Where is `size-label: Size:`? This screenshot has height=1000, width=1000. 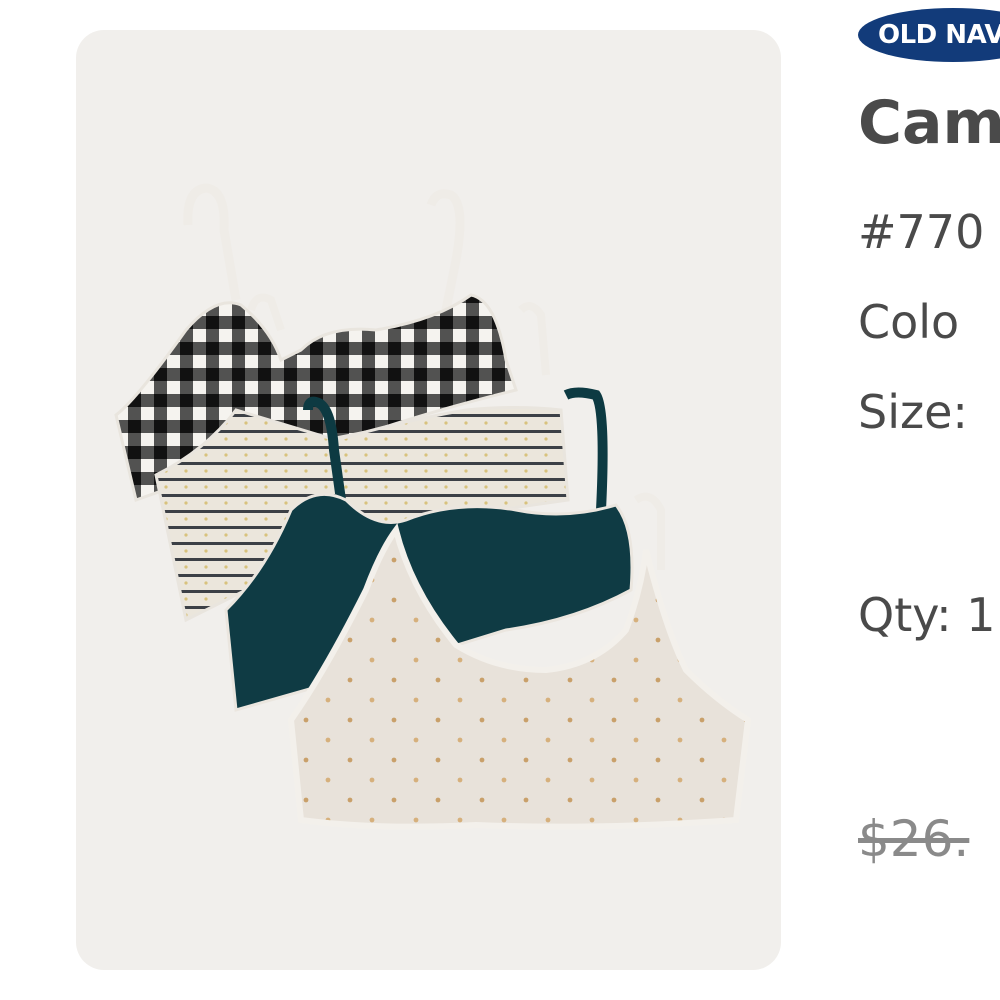 size-label: Size: is located at coordinates (913, 412).